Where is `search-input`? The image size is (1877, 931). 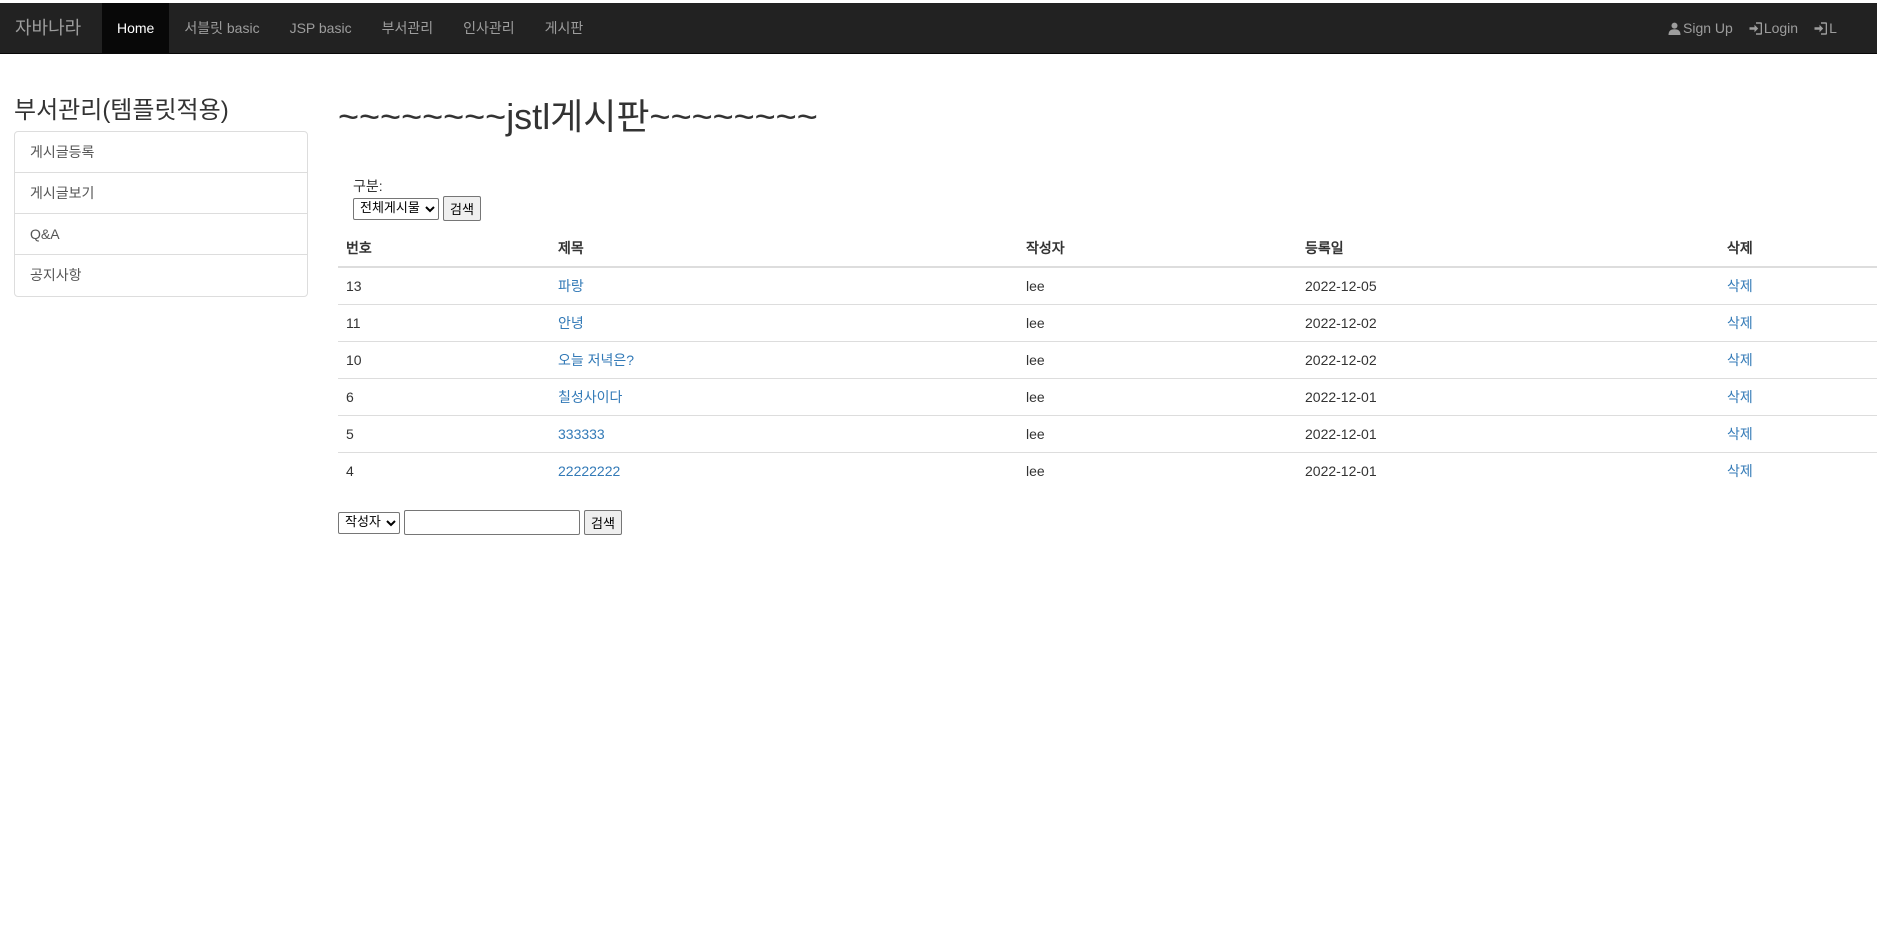 search-input is located at coordinates (492, 522).